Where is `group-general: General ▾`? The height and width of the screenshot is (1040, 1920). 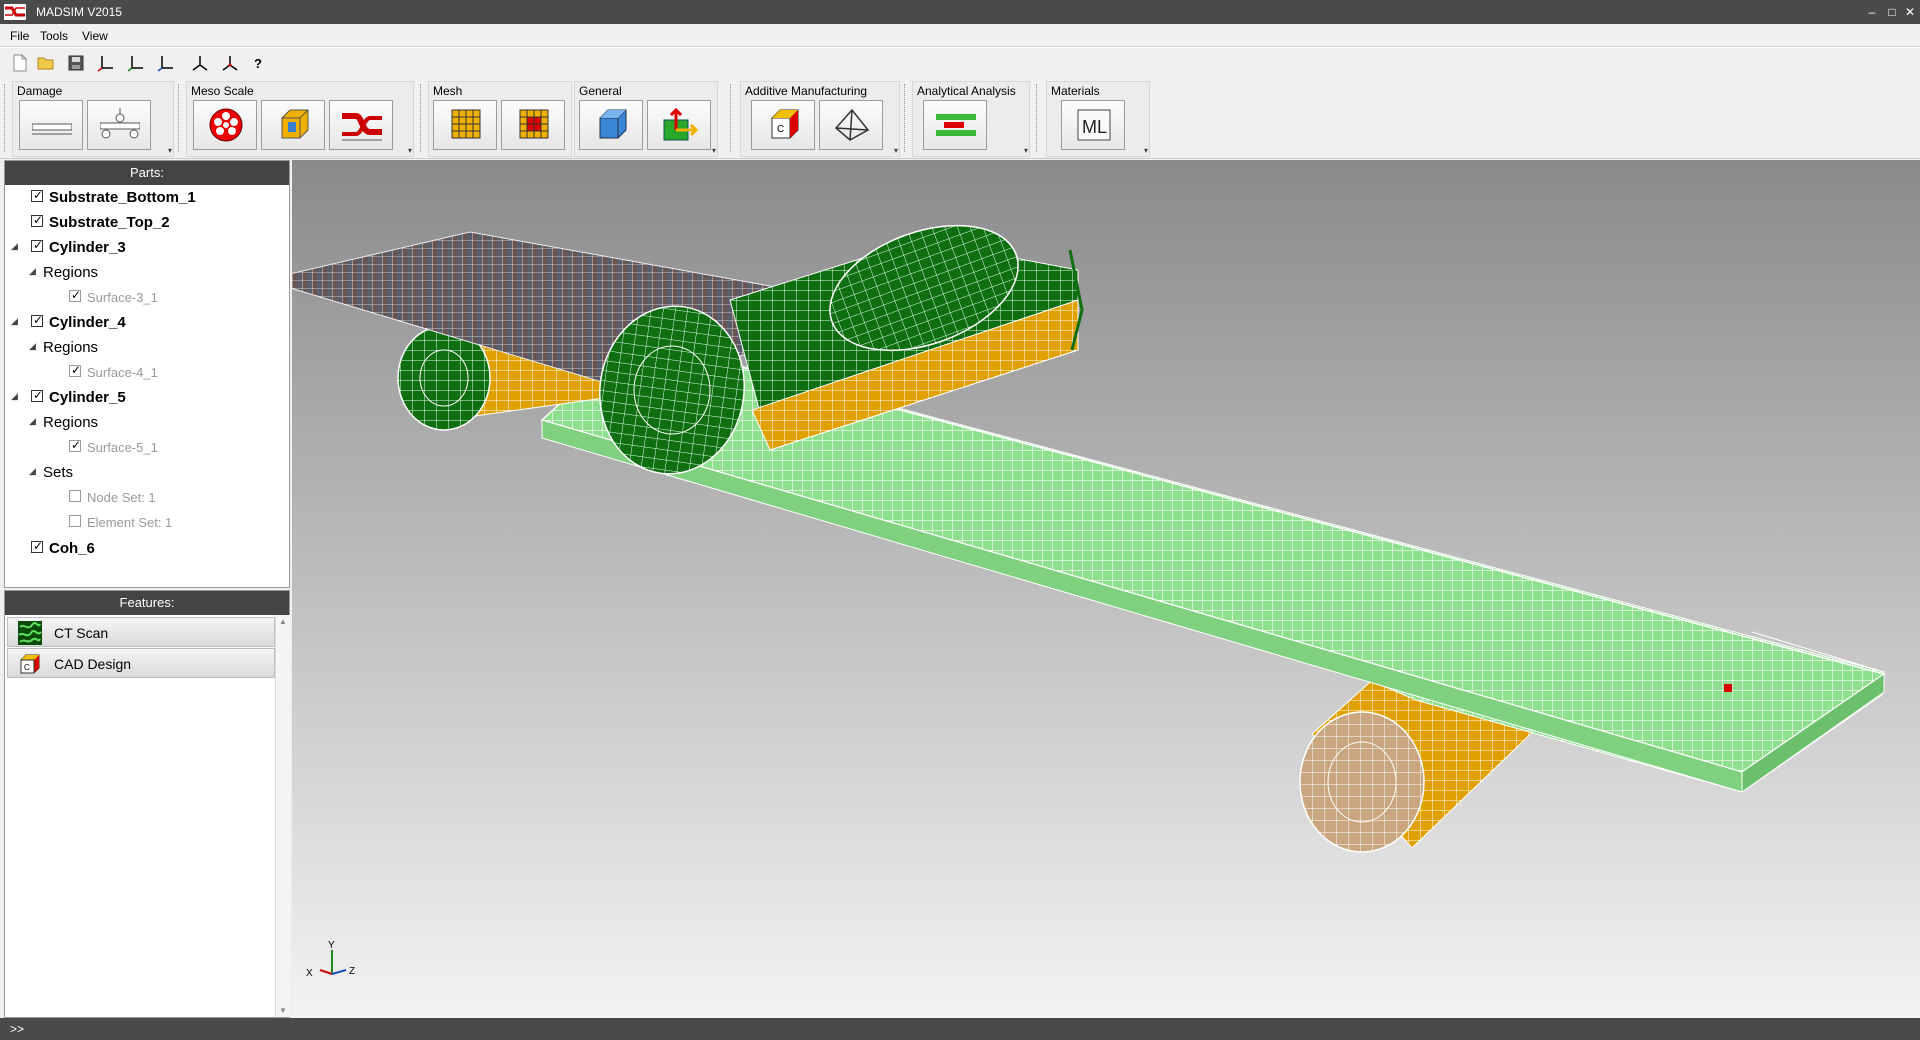
group-general: General ▾ is located at coordinates (646, 119).